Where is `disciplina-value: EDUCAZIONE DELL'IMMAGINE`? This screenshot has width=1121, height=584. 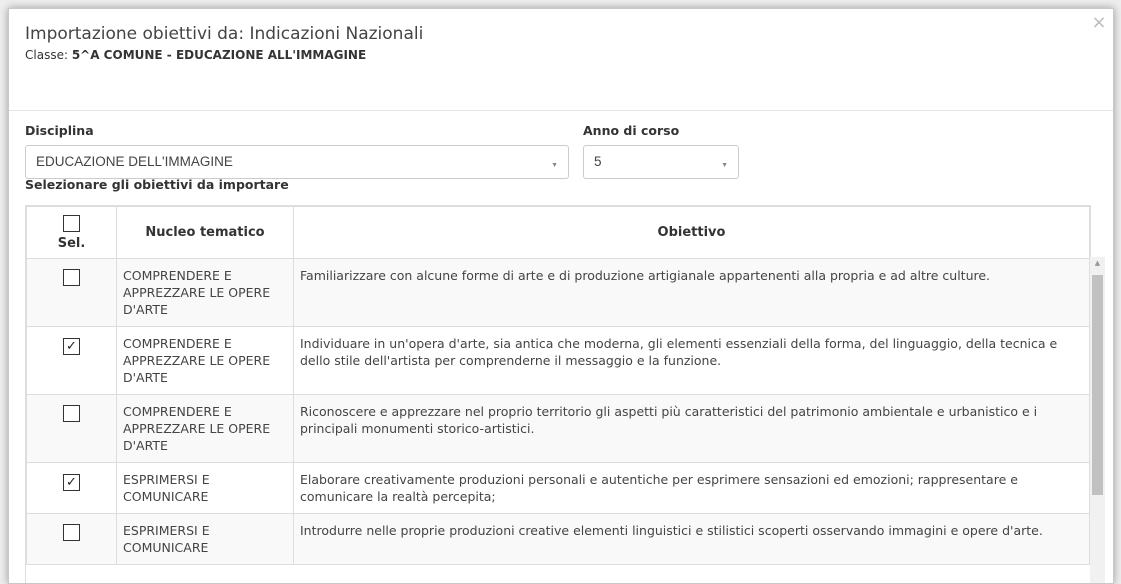
disciplina-value: EDUCAZIONE DELL'IMMAGINE is located at coordinates (134, 161).